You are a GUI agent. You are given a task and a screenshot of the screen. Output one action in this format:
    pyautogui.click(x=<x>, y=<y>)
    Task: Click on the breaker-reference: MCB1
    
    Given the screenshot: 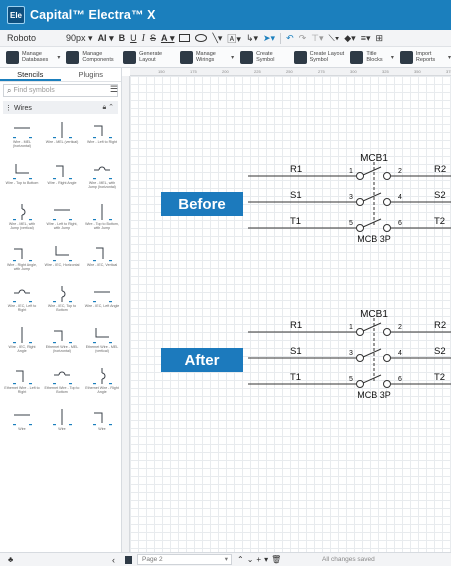 What is the action you would take?
    pyautogui.click(x=374, y=314)
    